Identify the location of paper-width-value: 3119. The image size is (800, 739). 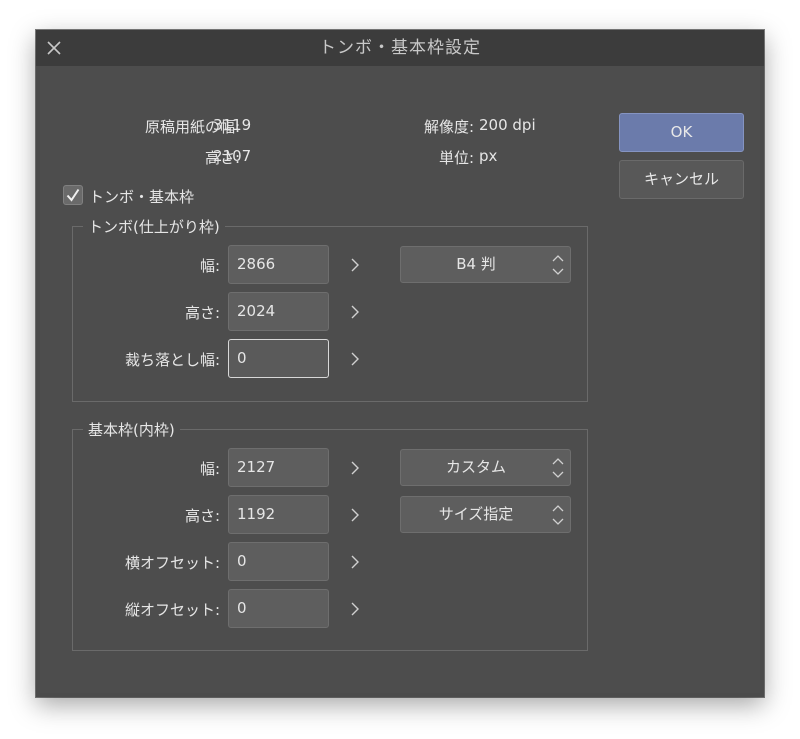
(232, 125).